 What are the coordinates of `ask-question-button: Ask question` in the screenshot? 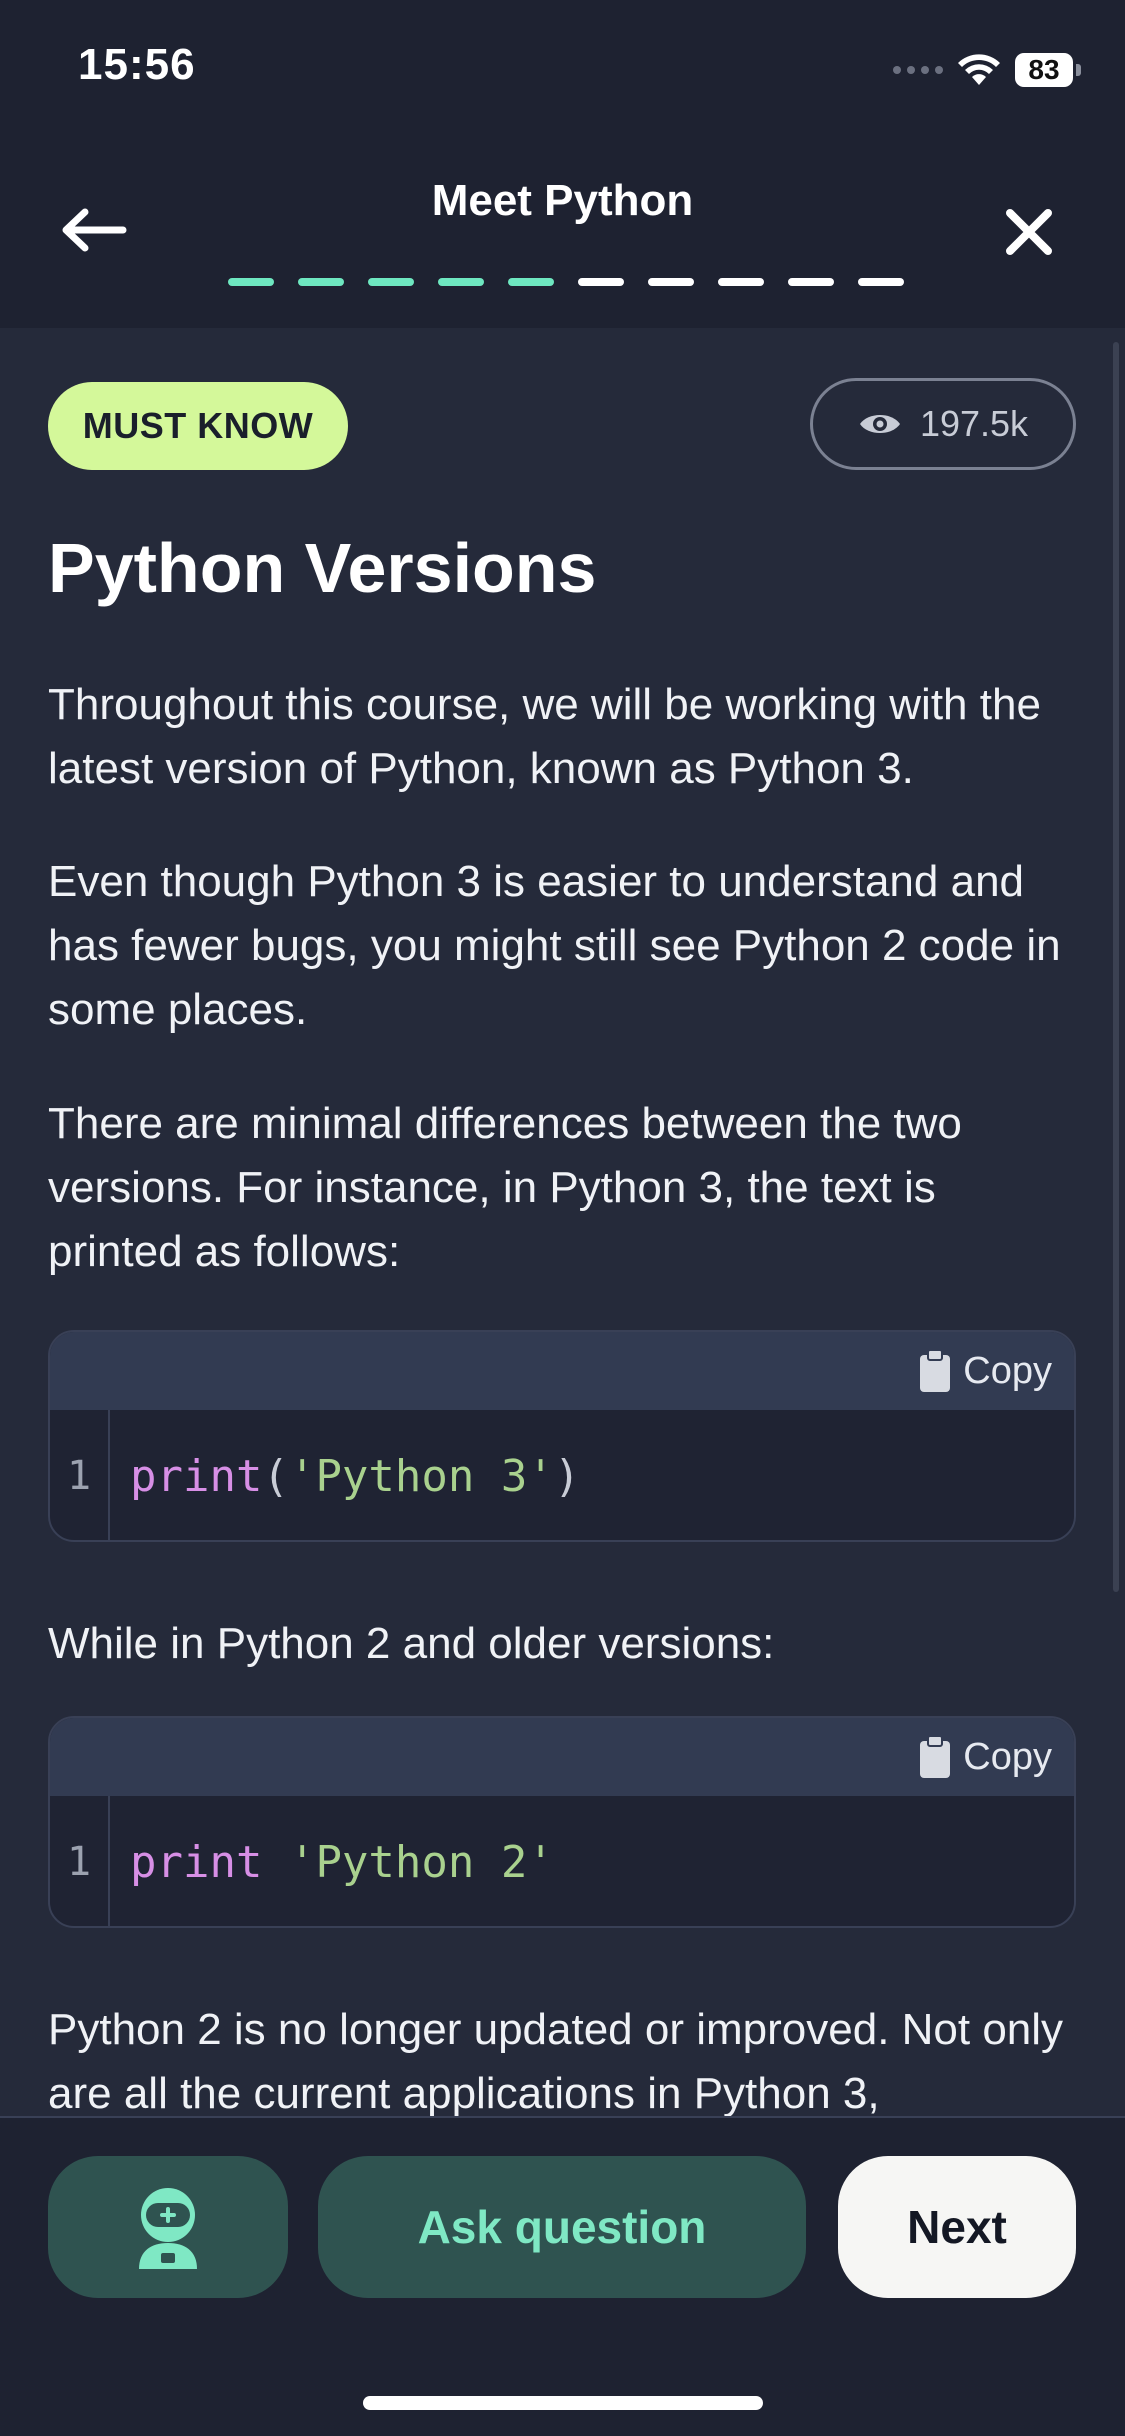 It's located at (562, 2227).